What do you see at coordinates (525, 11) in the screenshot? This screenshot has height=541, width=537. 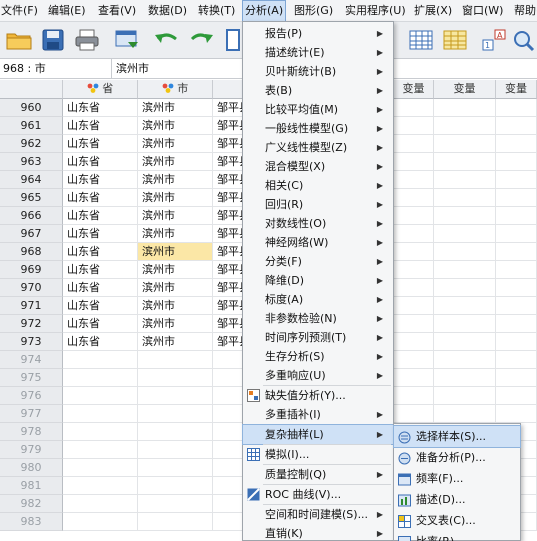 I see `menu-help: 帮助(` at bounding box center [525, 11].